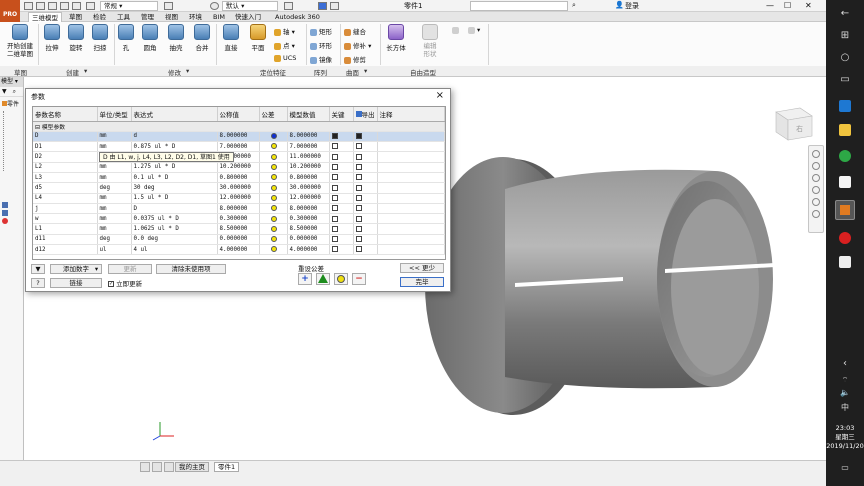  What do you see at coordinates (239, 126) in the screenshot?
I see `group-row-model-parameters: ⊟ 模型参数` at bounding box center [239, 126].